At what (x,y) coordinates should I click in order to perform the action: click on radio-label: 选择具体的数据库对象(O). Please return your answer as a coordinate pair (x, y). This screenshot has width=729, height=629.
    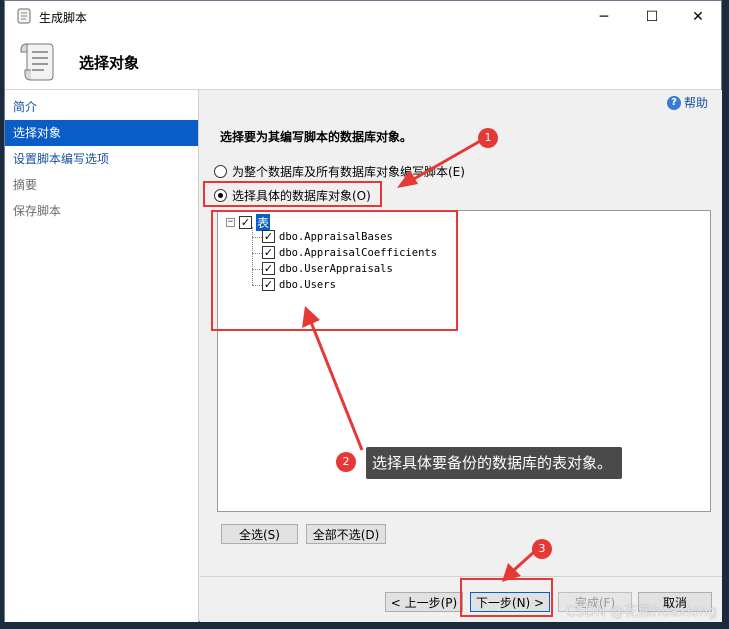
    Looking at the image, I should click on (301, 196).